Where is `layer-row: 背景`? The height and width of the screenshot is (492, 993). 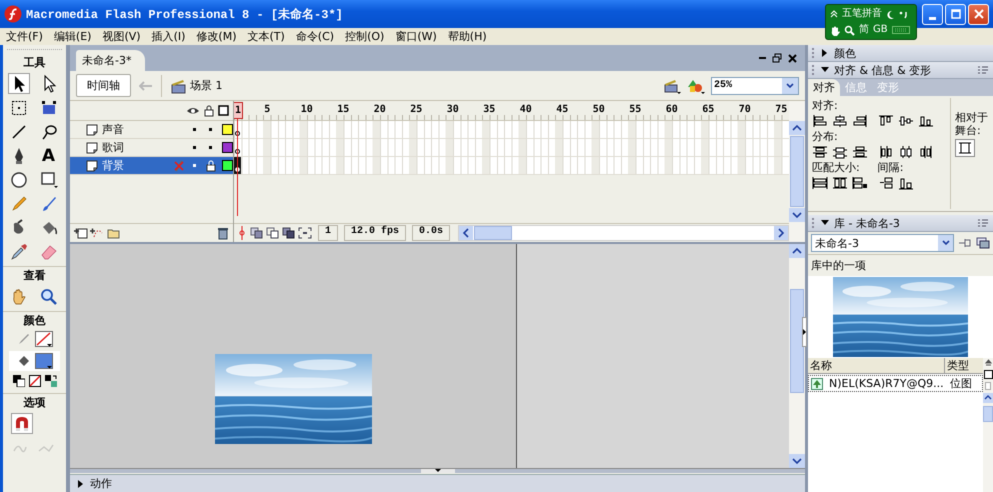 layer-row: 背景 is located at coordinates (151, 166).